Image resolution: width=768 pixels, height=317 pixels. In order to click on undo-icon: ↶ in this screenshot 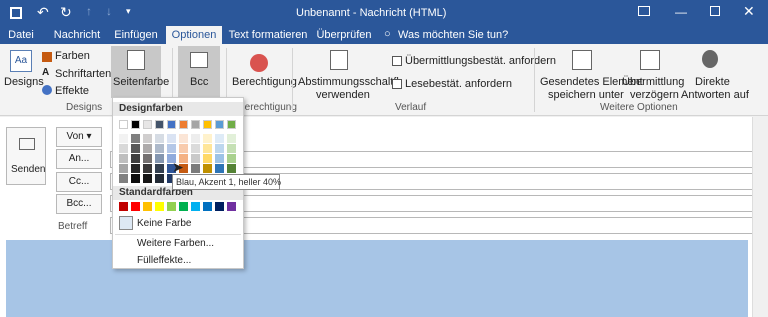, I will do `click(43, 12)`.